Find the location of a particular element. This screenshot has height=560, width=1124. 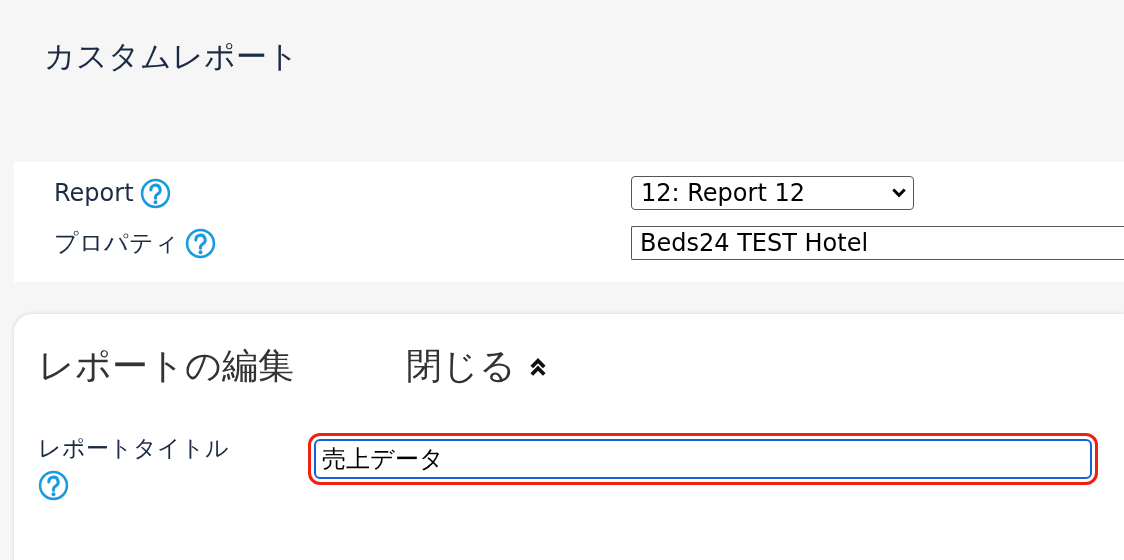

report-dropdown: 12: Report 12 is located at coordinates (772, 193).